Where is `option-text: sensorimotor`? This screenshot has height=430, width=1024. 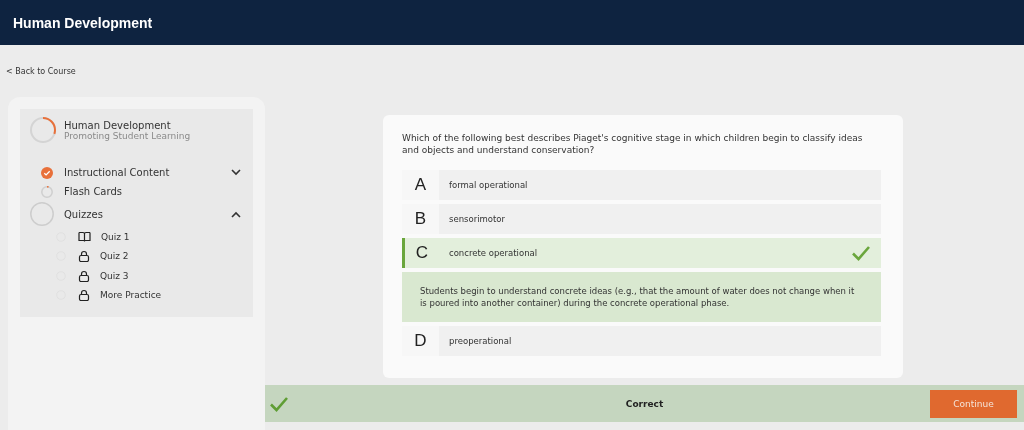
option-text: sensorimotor is located at coordinates (477, 219).